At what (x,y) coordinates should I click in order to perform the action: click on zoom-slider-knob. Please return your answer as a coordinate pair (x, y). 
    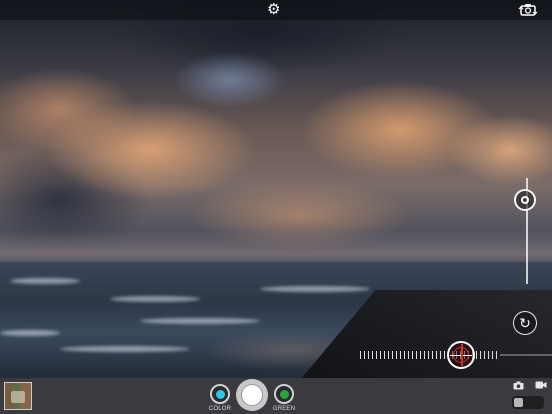
    Looking at the image, I should click on (525, 199).